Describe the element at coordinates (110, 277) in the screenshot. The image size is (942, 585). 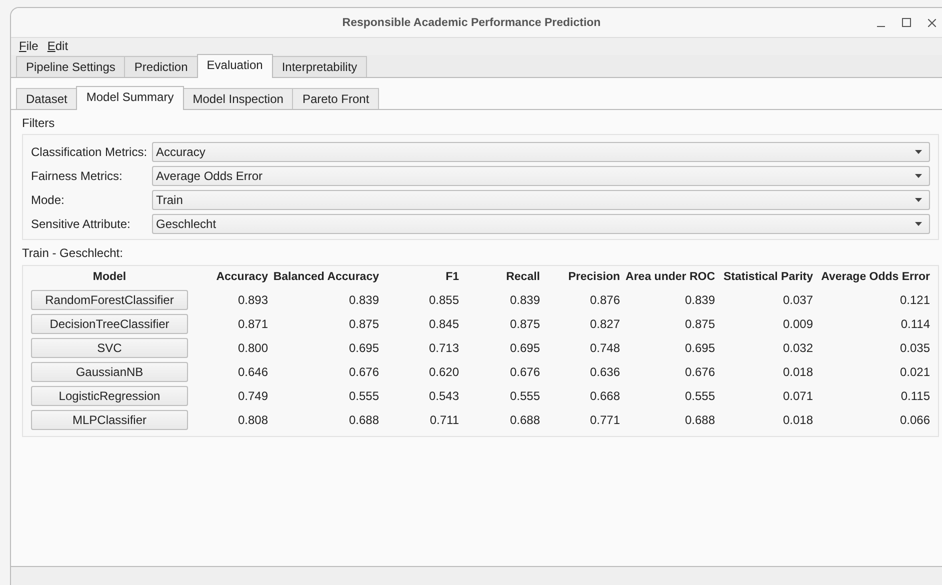
I see `column-header: Model` at that location.